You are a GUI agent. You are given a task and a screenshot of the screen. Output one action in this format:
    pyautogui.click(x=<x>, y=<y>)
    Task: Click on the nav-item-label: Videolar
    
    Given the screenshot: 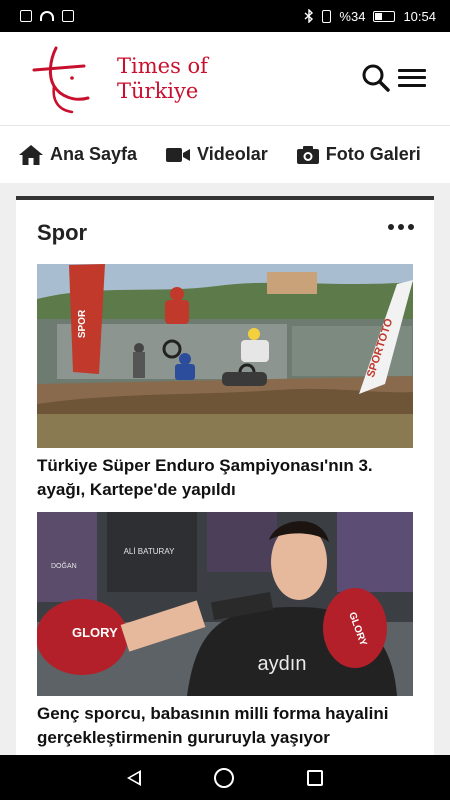 What is the action you would take?
    pyautogui.click(x=232, y=154)
    